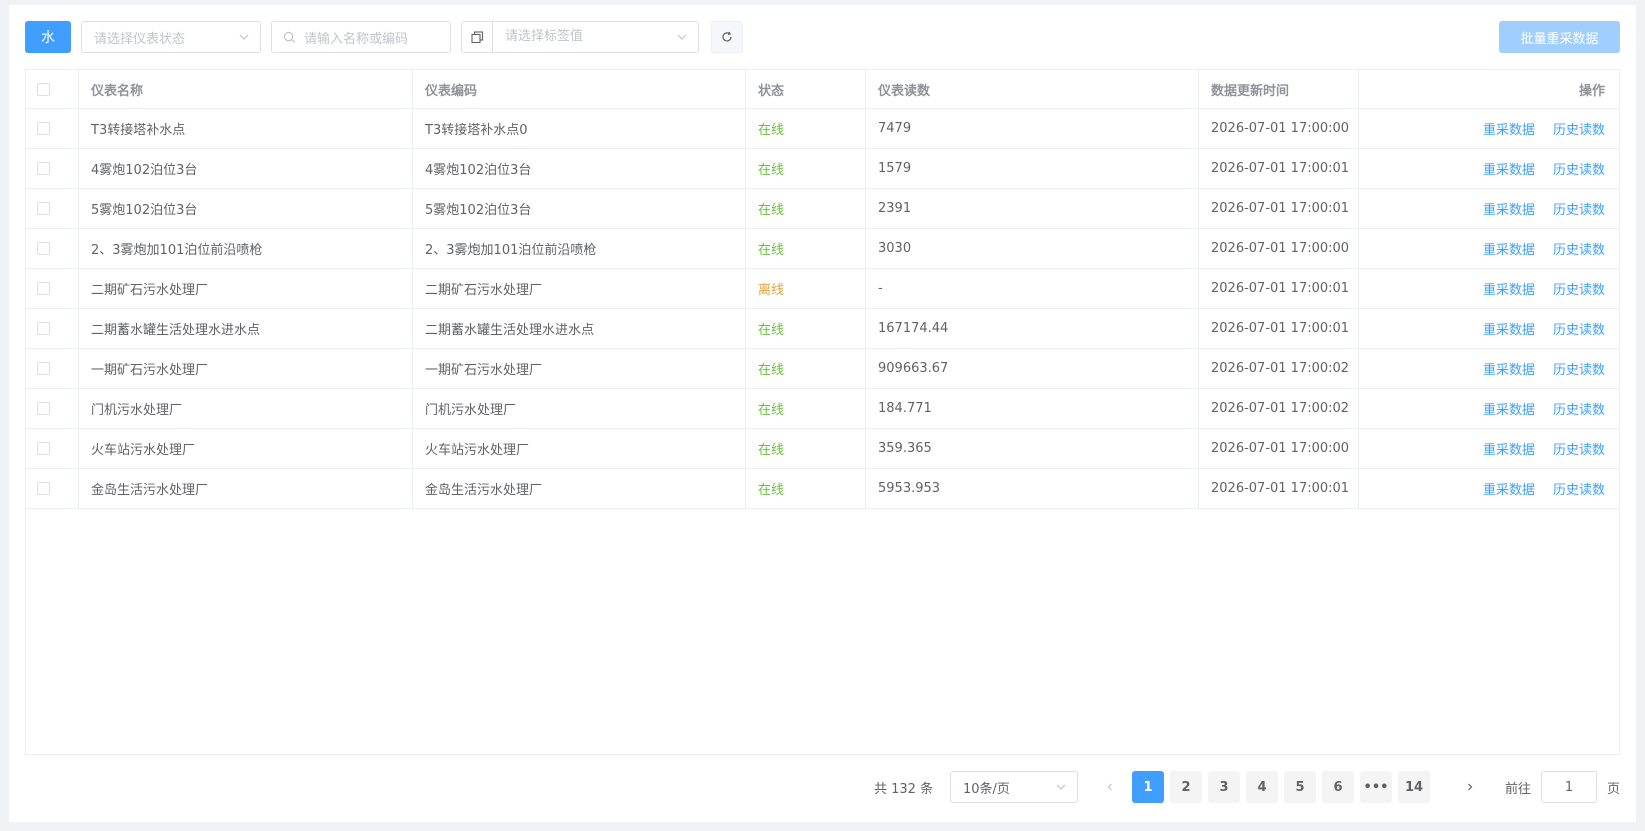  Describe the element at coordinates (1032, 368) in the screenshot. I see `meter-reading: 909663.67` at that location.